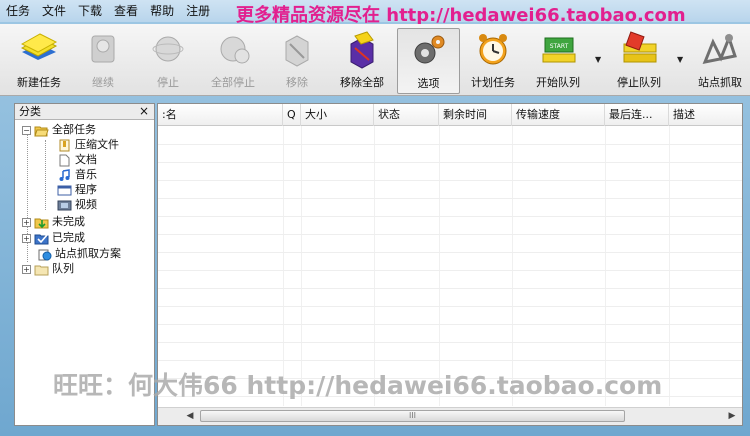 The image size is (750, 436). Describe the element at coordinates (54, 11) in the screenshot. I see `menu-file: 文件` at that location.